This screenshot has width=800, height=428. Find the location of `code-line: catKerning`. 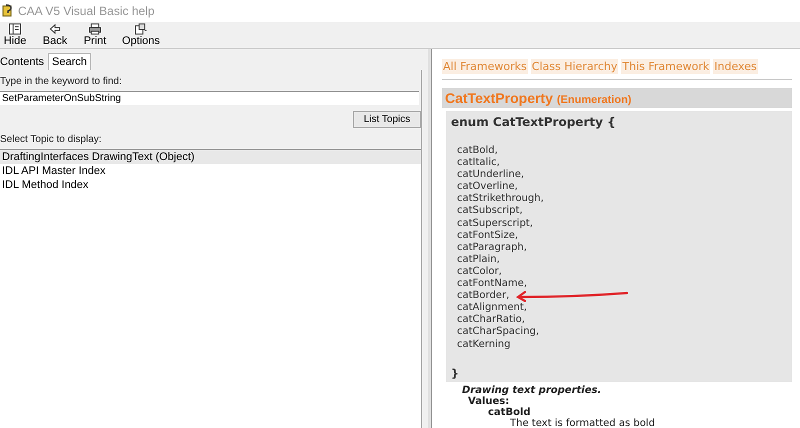

code-line: catKerning is located at coordinates (483, 344).